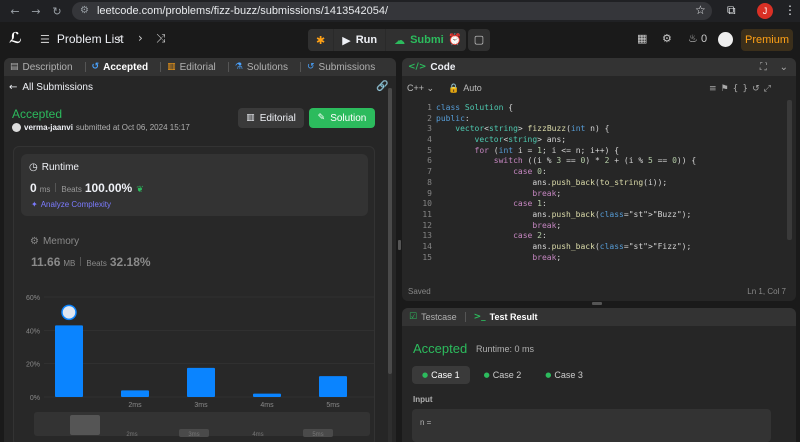 The height and width of the screenshot is (442, 800). Describe the element at coordinates (119, 38) in the screenshot. I see `prev-problem-icon: ‹` at that location.